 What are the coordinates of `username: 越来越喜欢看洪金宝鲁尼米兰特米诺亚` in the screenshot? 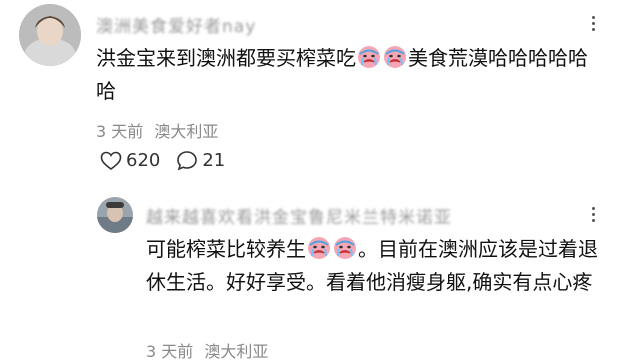 It's located at (299, 215).